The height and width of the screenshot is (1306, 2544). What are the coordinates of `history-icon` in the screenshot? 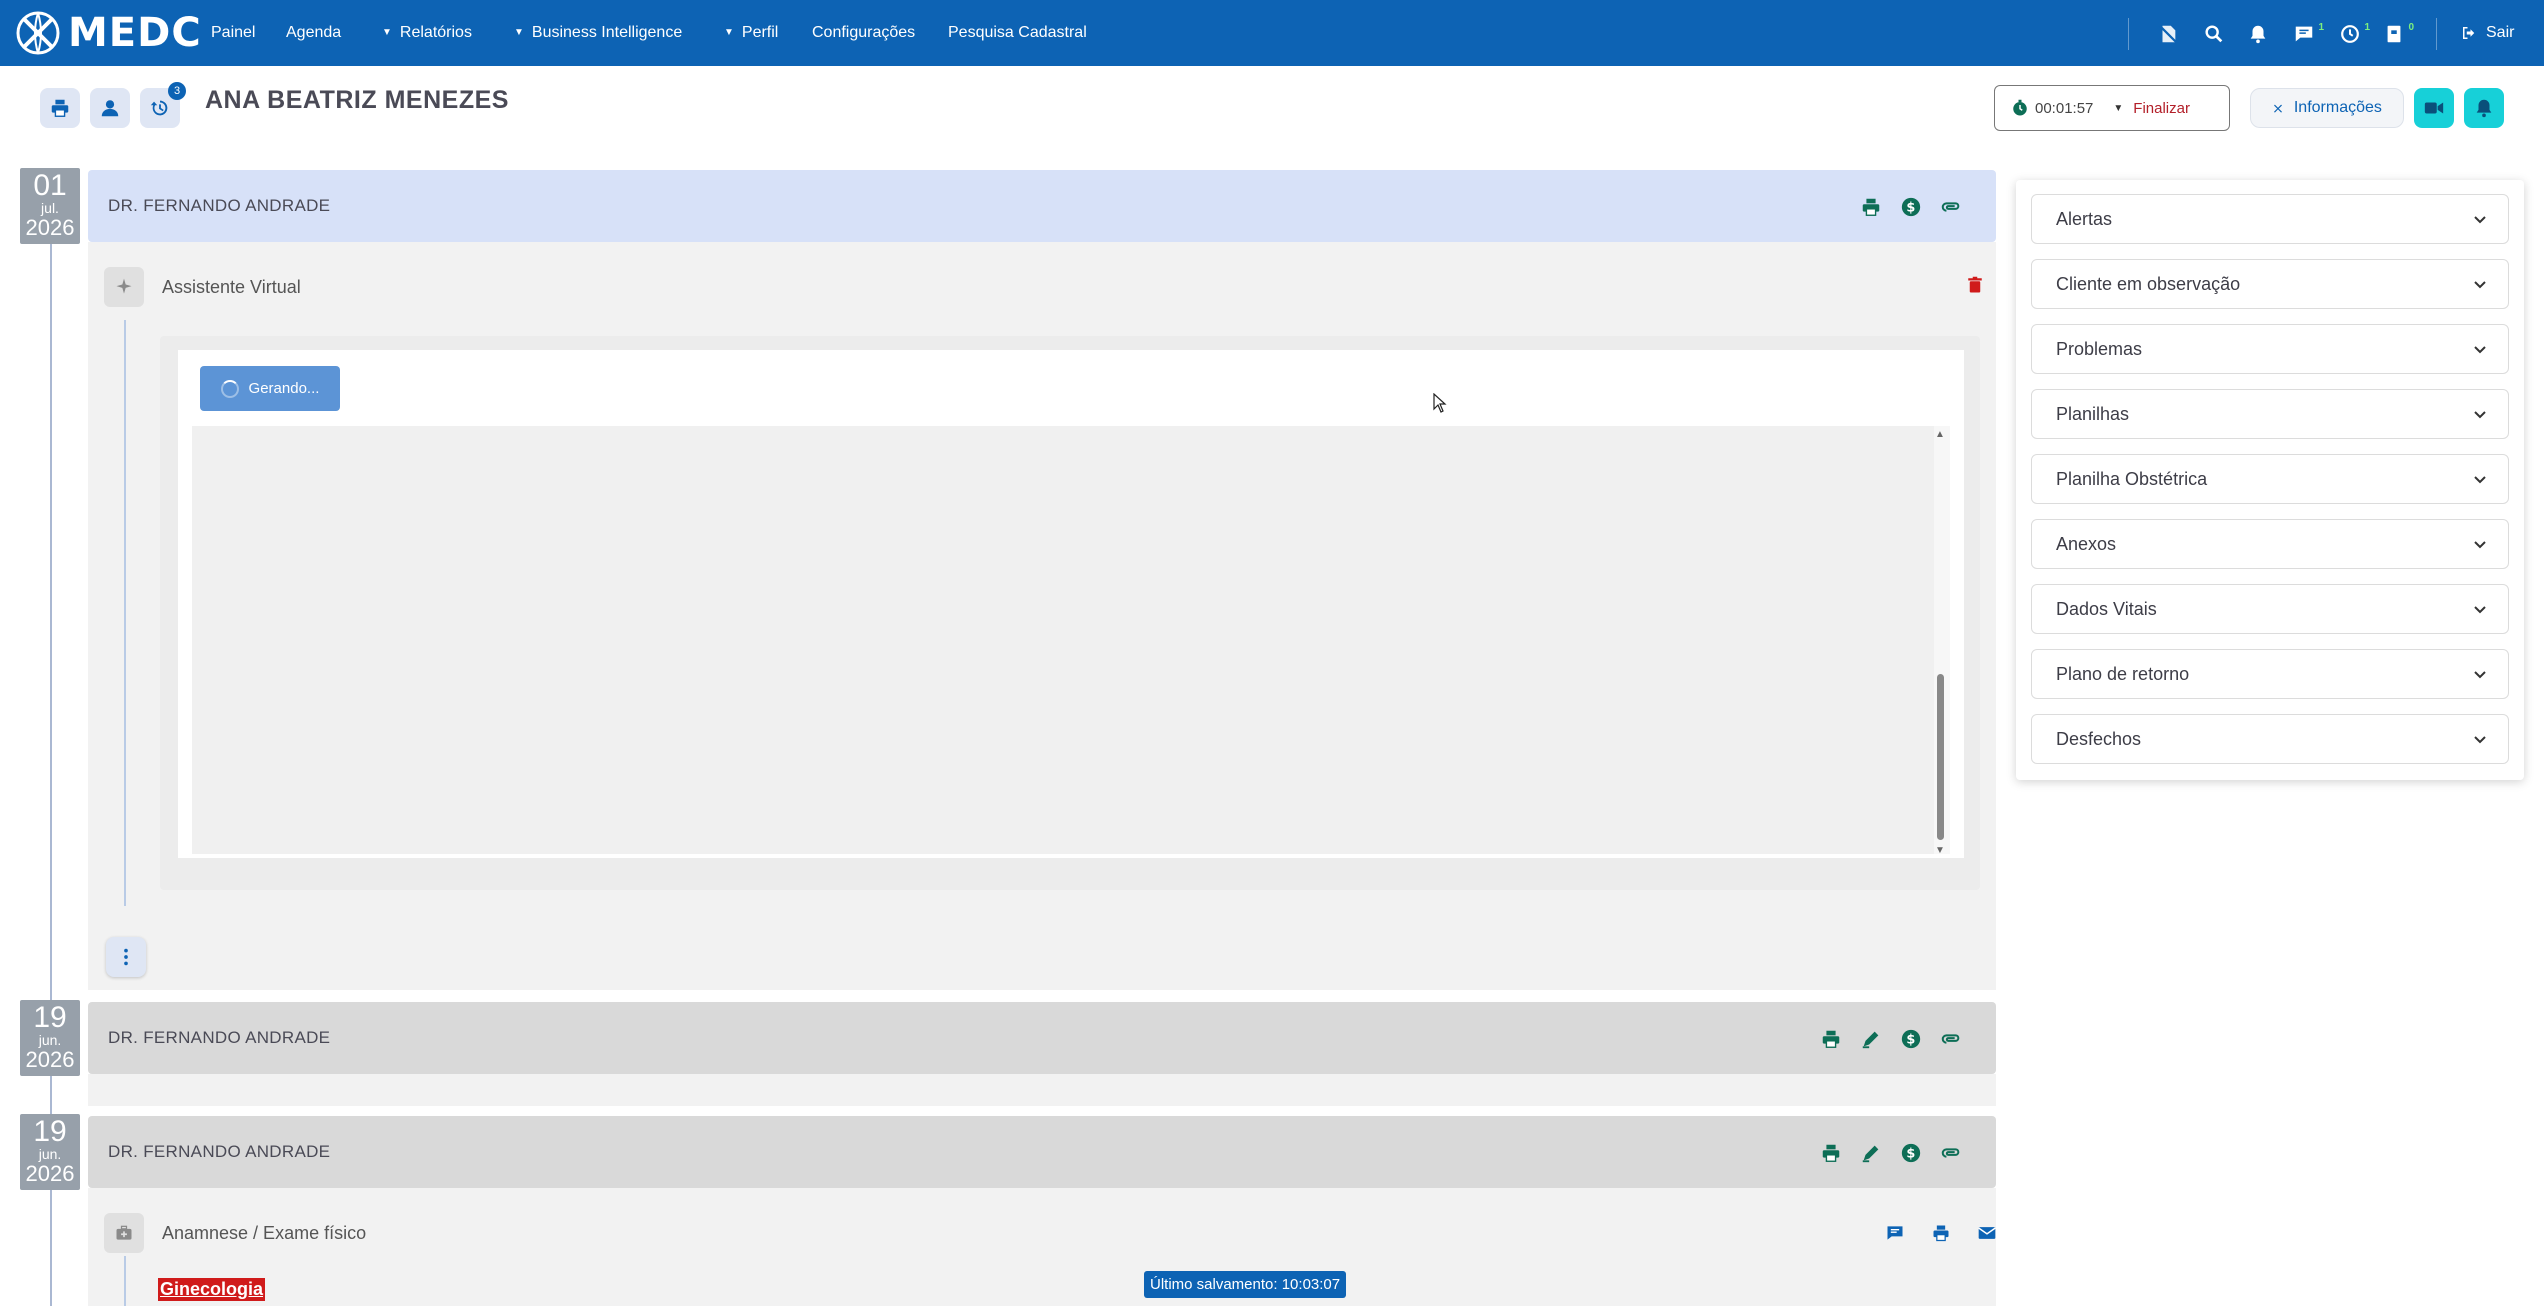 It's located at (159, 108).